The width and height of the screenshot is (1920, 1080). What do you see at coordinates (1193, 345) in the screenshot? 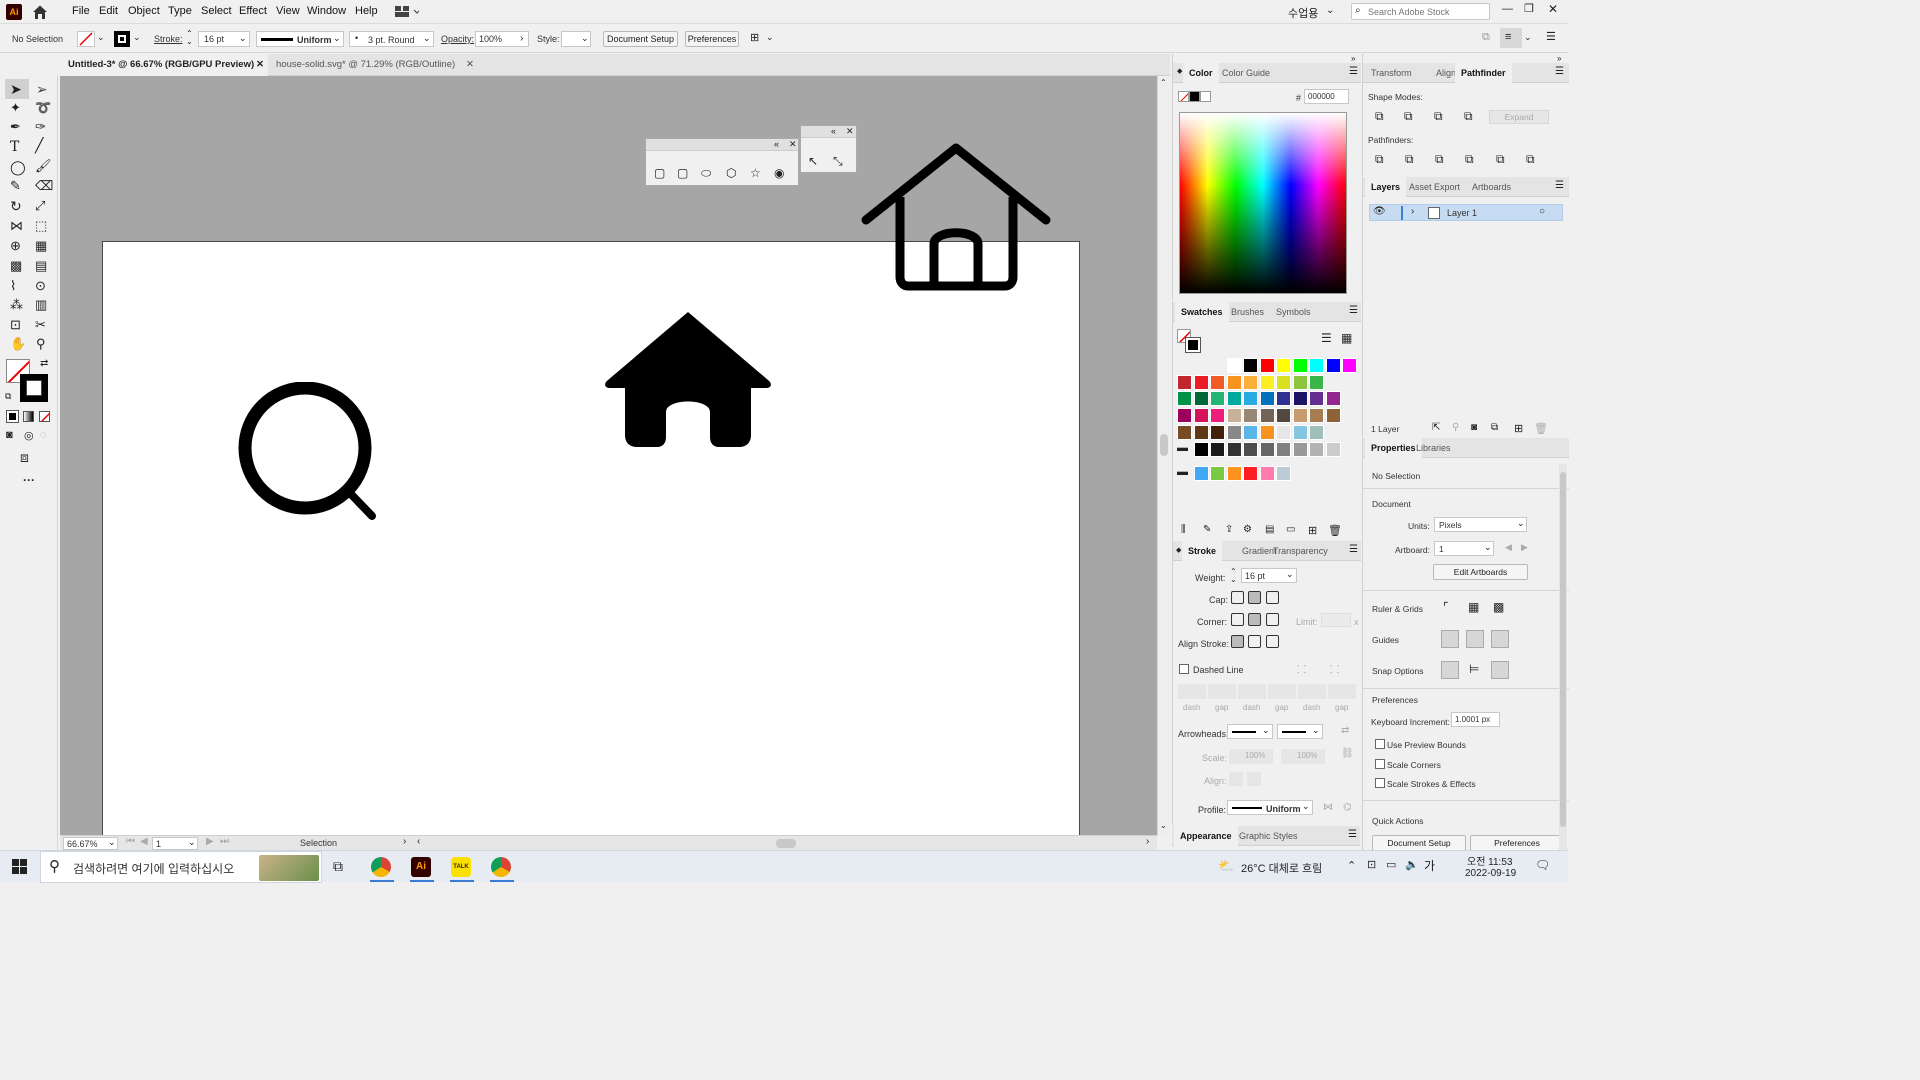
I see `stroke-black-swatch` at bounding box center [1193, 345].